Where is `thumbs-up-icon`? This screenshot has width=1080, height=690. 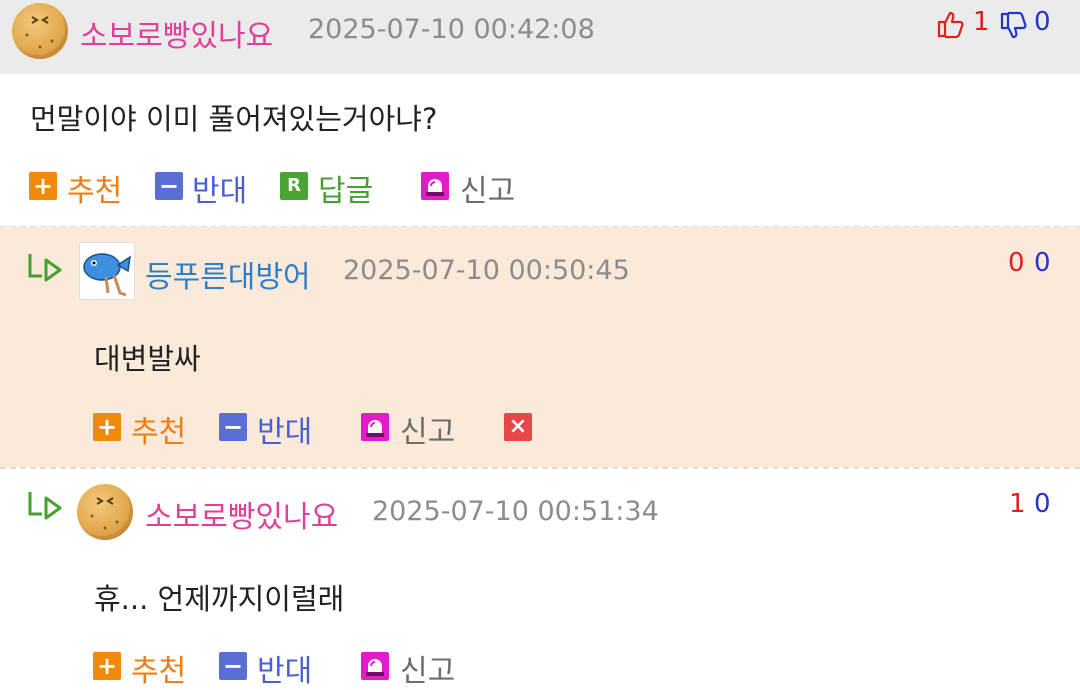
thumbs-up-icon is located at coordinates (951, 24).